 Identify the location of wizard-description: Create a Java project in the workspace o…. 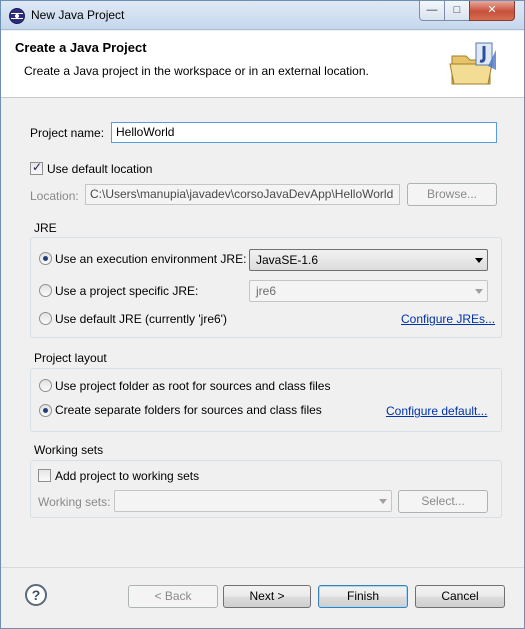
(196, 71).